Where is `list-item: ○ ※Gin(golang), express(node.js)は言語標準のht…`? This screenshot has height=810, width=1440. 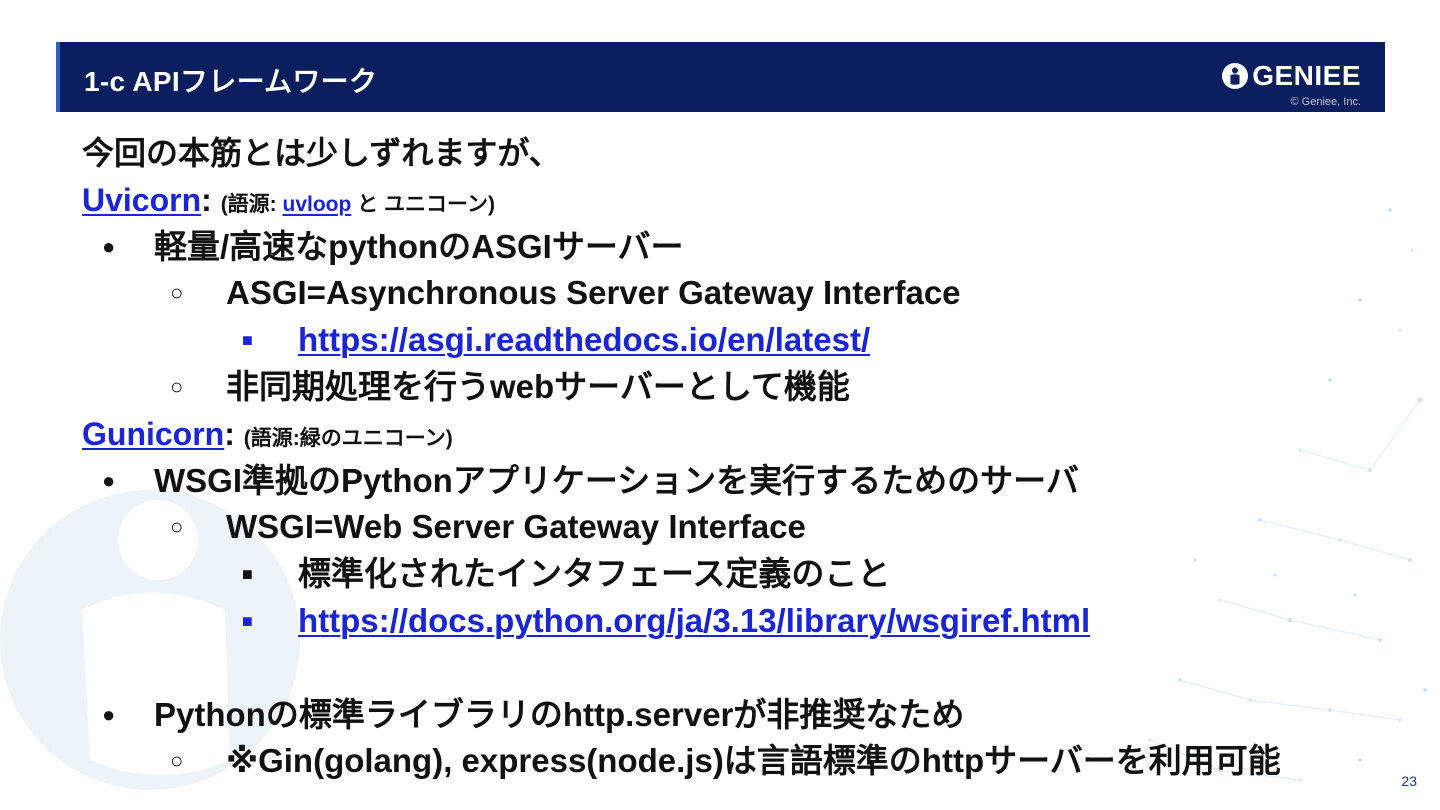
list-item: ○ ※Gin(golang), express(node.js)は言語標準のht… is located at coordinates (732, 761).